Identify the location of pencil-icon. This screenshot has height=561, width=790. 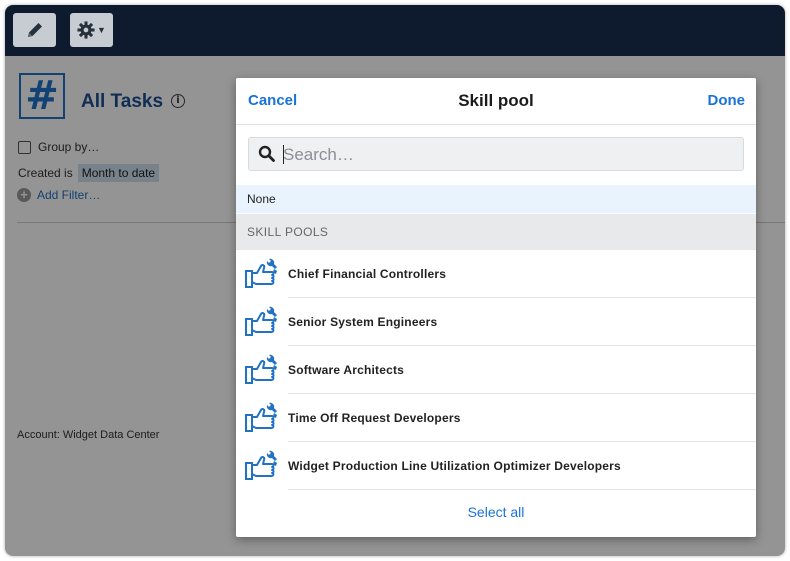
(34, 30).